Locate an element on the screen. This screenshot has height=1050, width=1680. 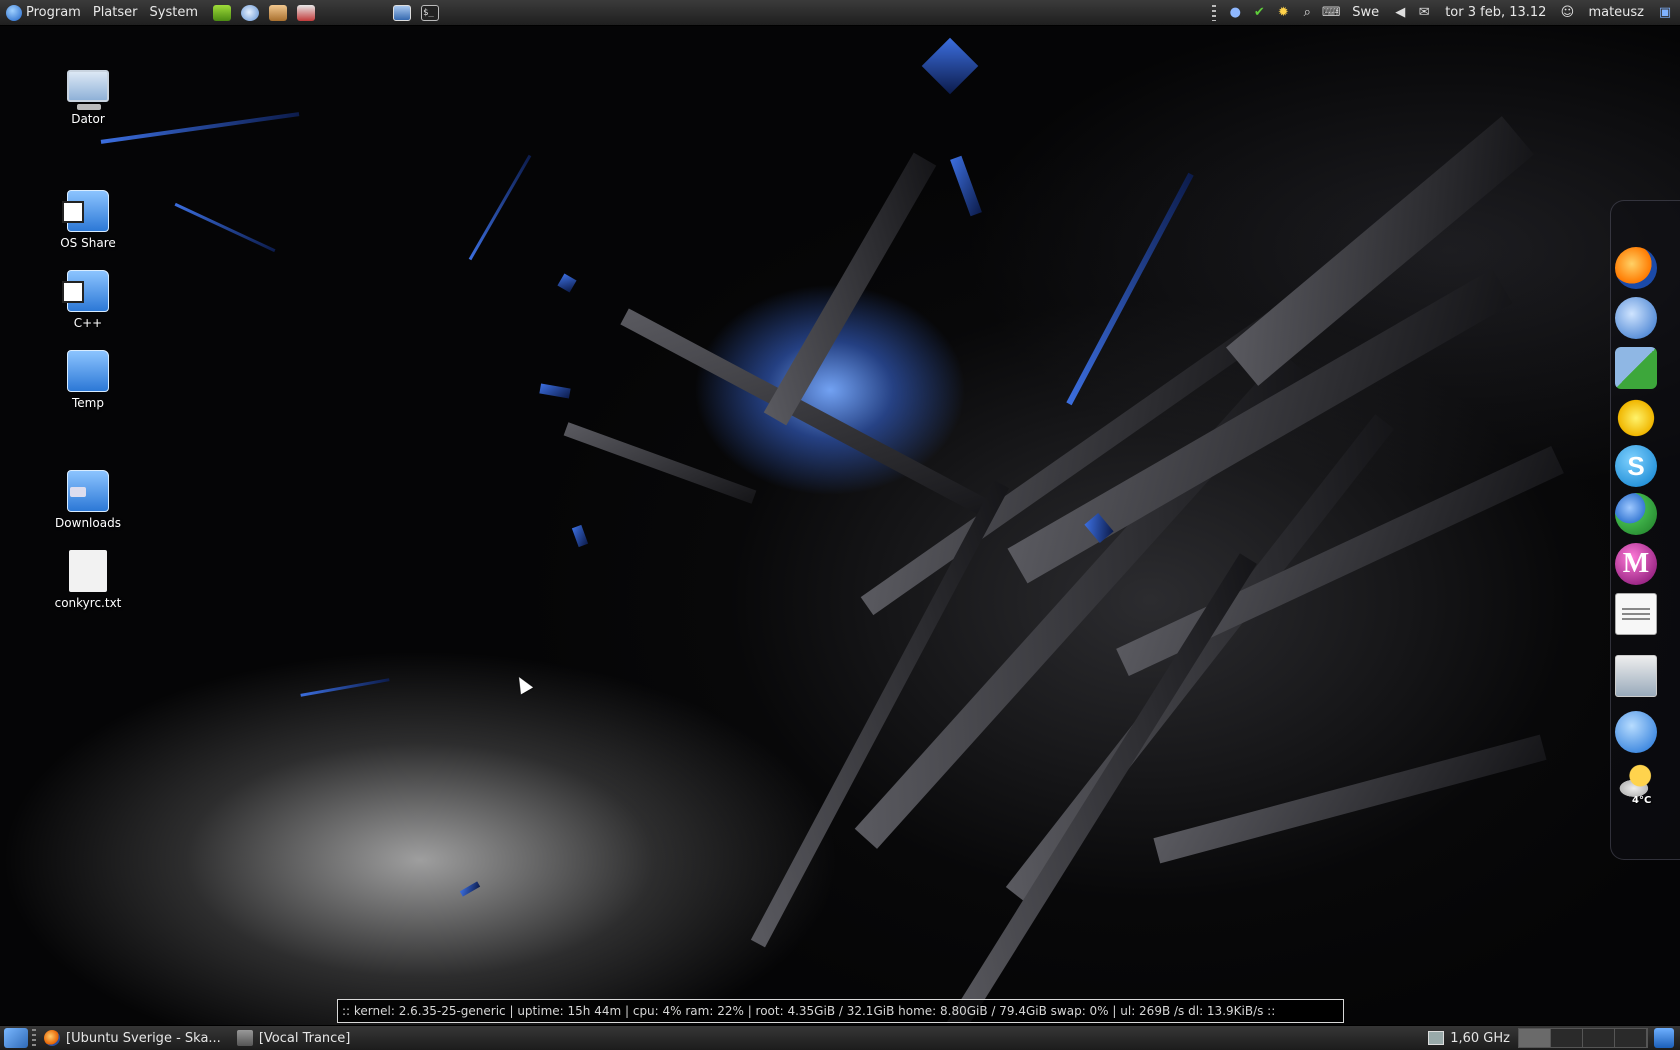
desktop-icon-label: conkyrc.txt is located at coordinates (88, 603).